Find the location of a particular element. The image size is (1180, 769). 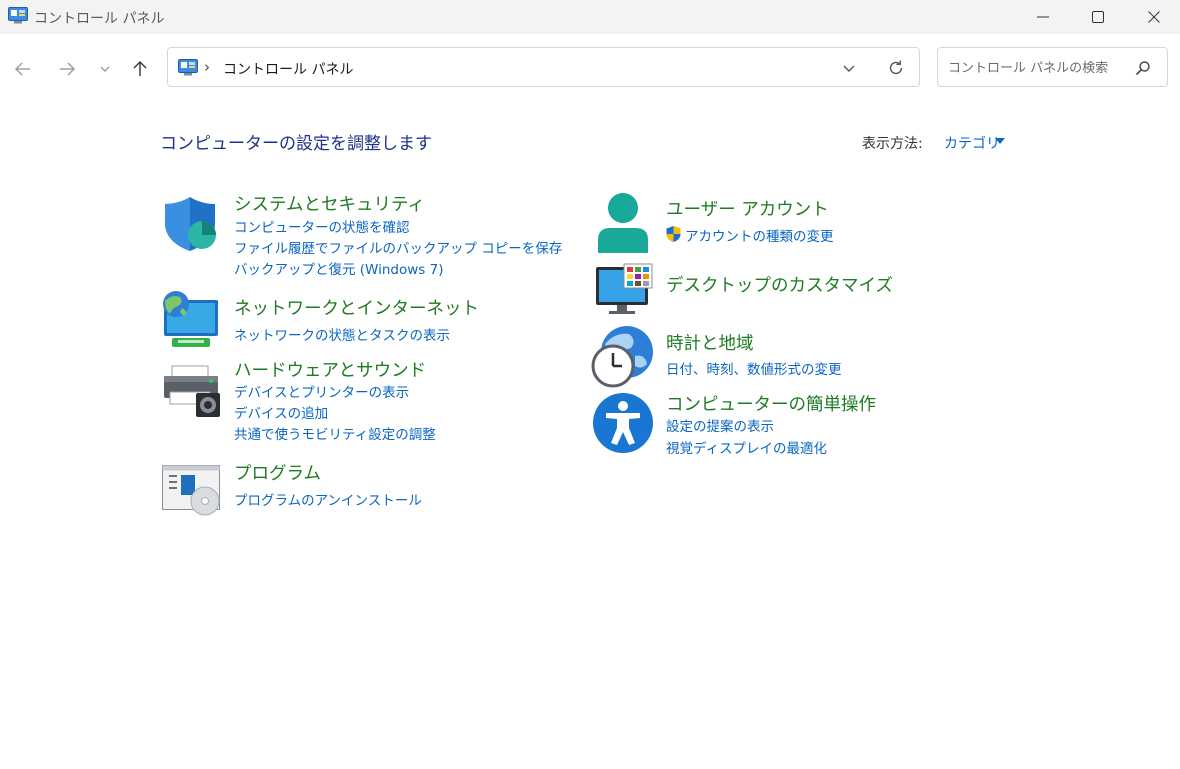

link-add-device: デバイスの追加 is located at coordinates (281, 412).